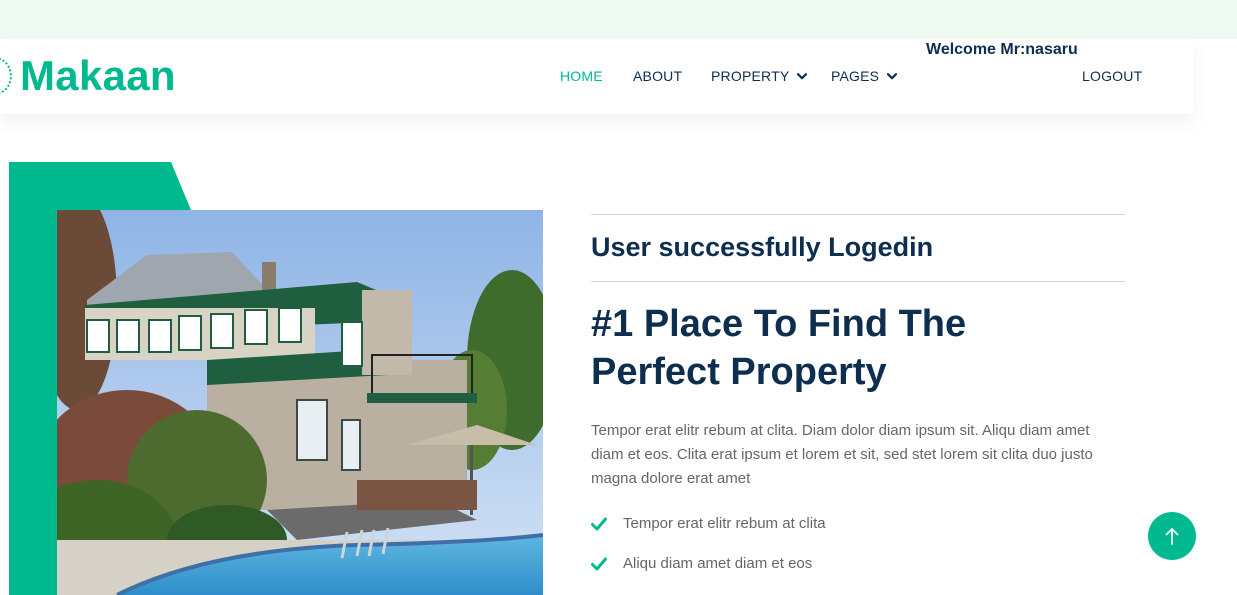  I want to click on nav-about: ABOUT, so click(657, 76).